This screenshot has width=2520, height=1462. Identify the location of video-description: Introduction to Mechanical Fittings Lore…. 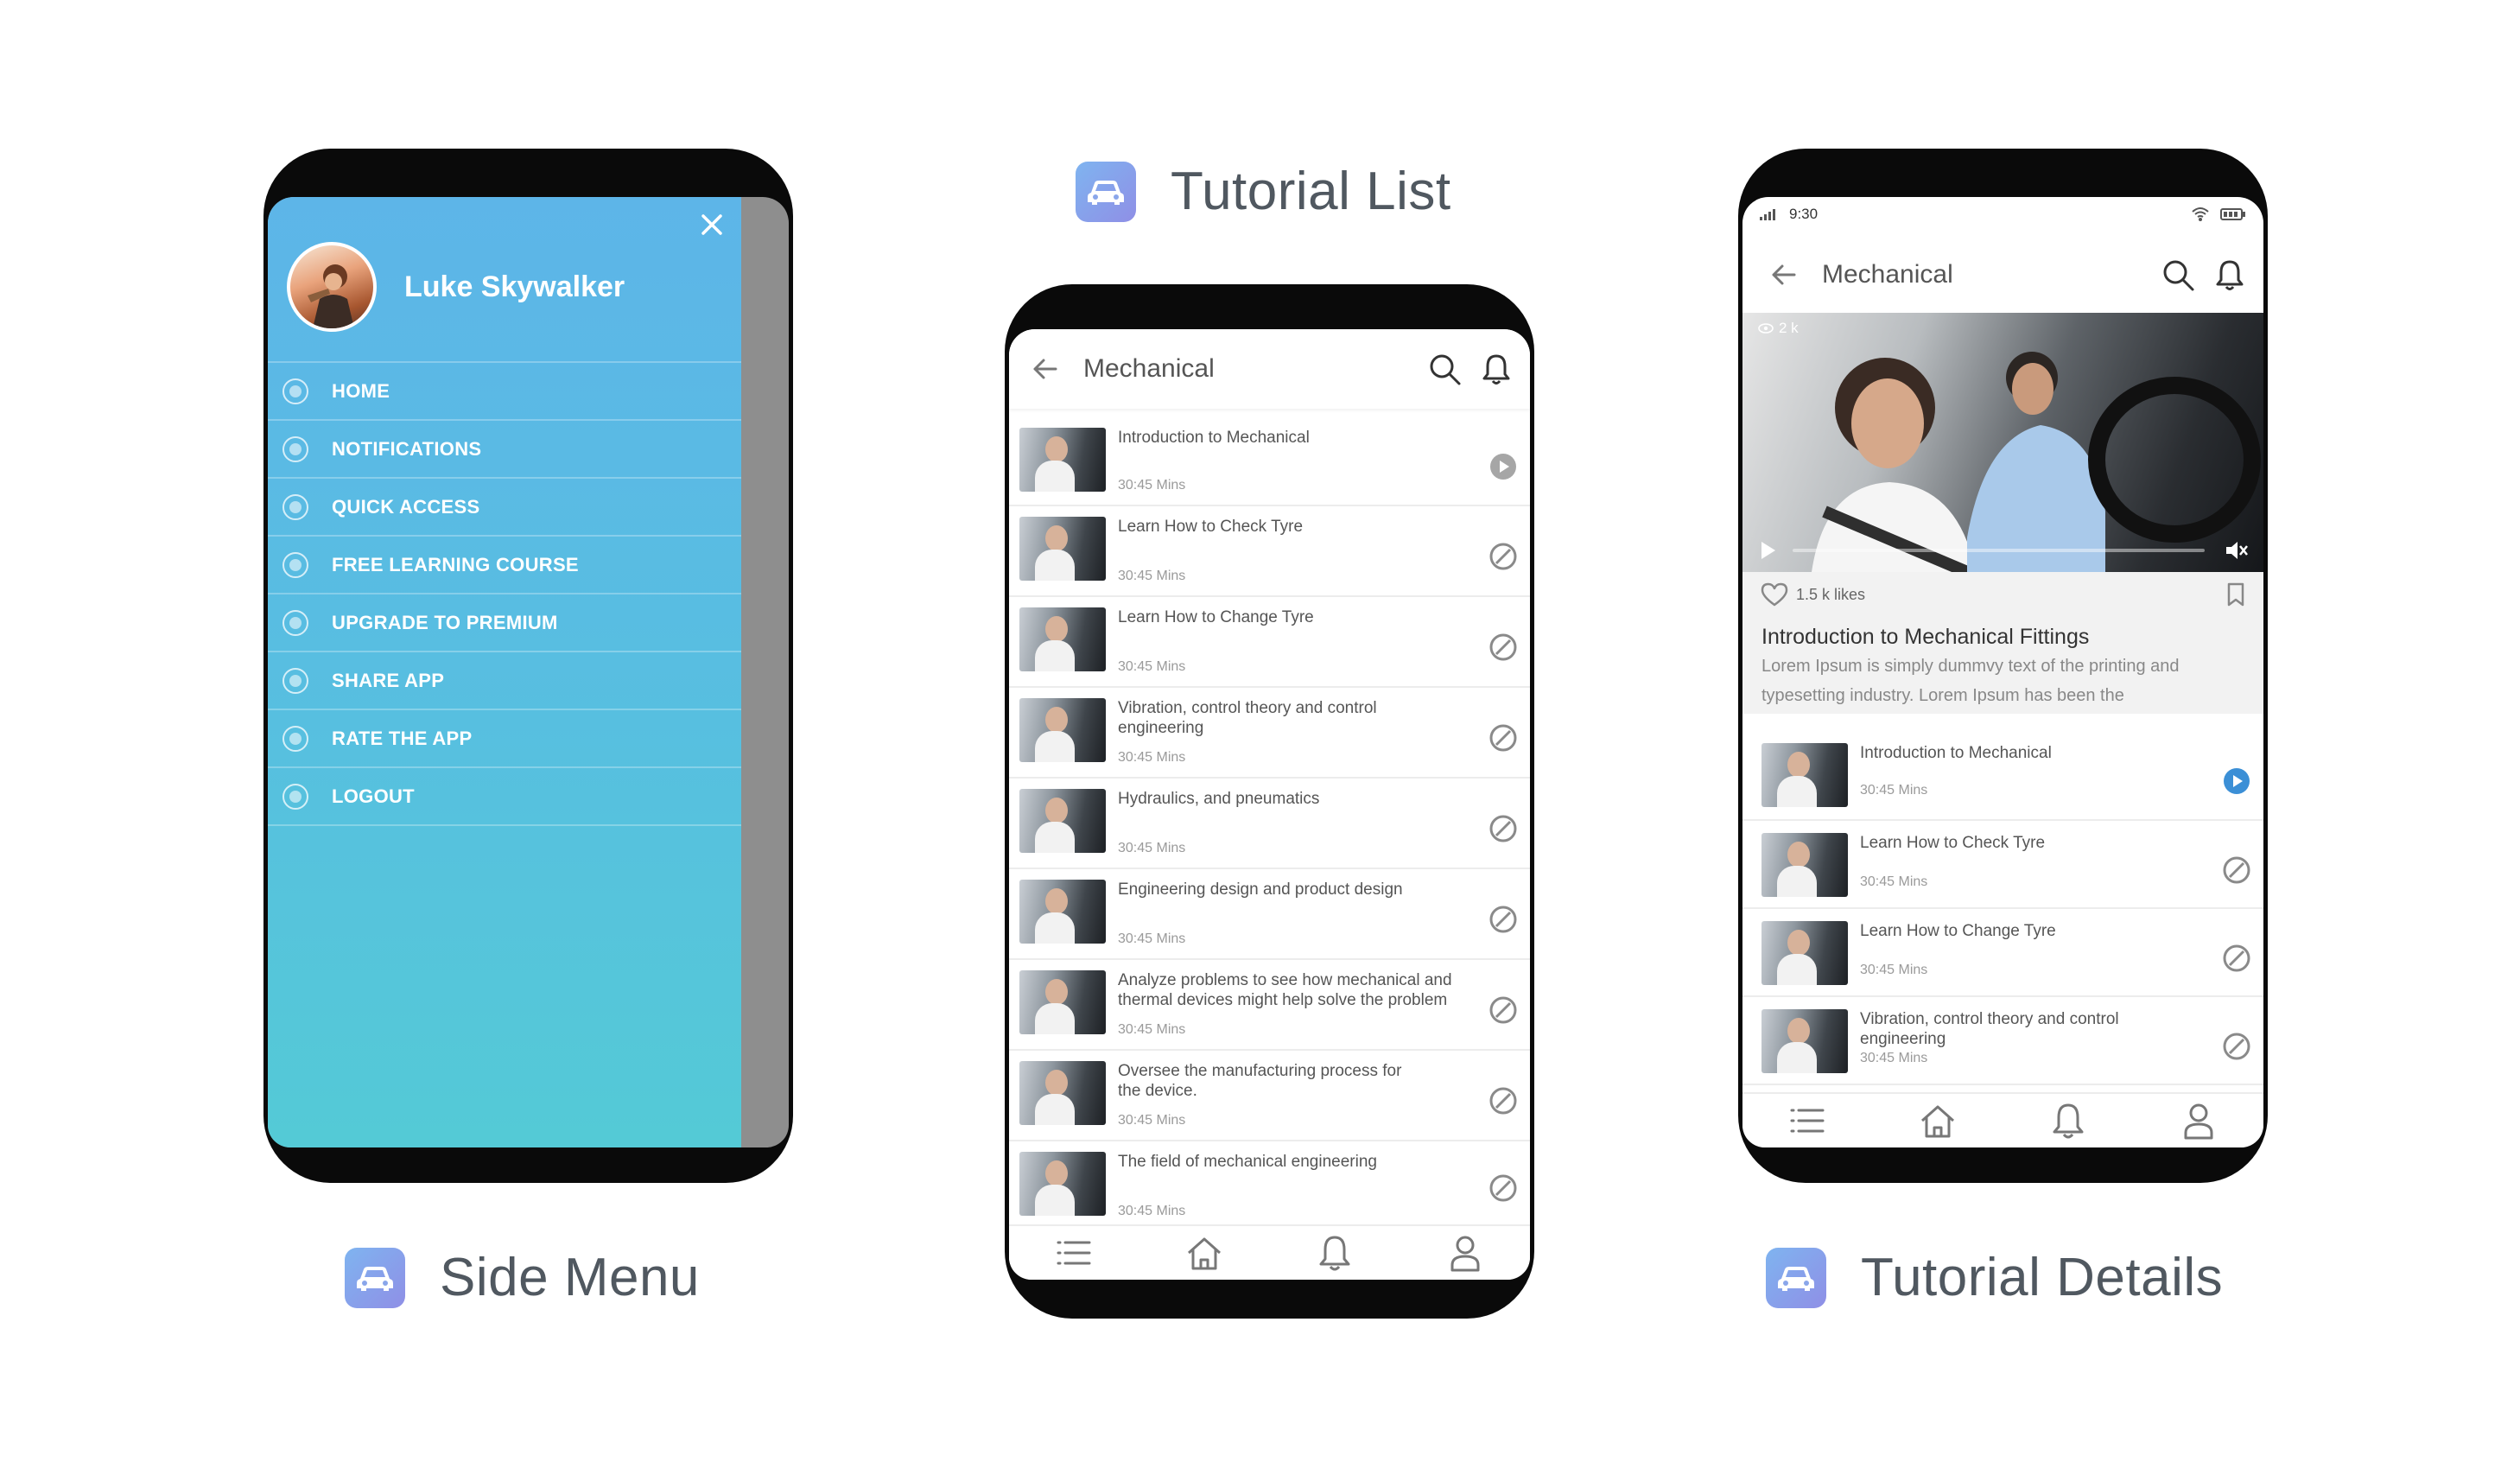
(2003, 665).